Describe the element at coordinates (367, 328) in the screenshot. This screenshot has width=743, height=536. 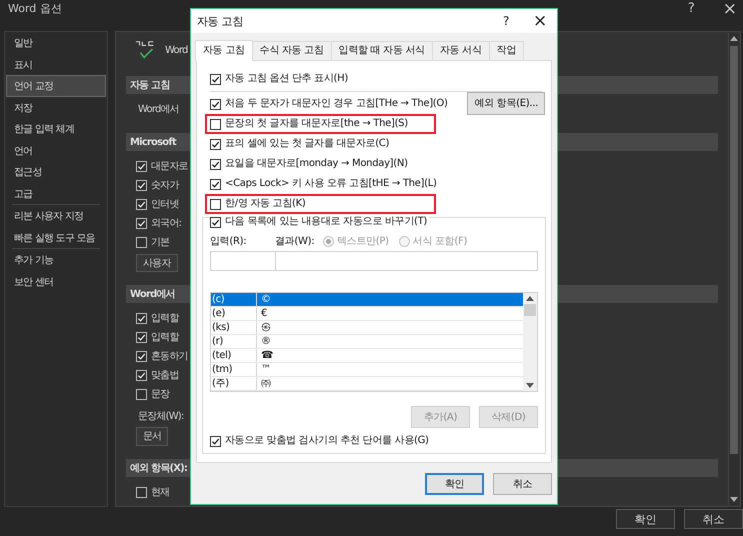
I see `list-row: (ks) ㉿` at that location.